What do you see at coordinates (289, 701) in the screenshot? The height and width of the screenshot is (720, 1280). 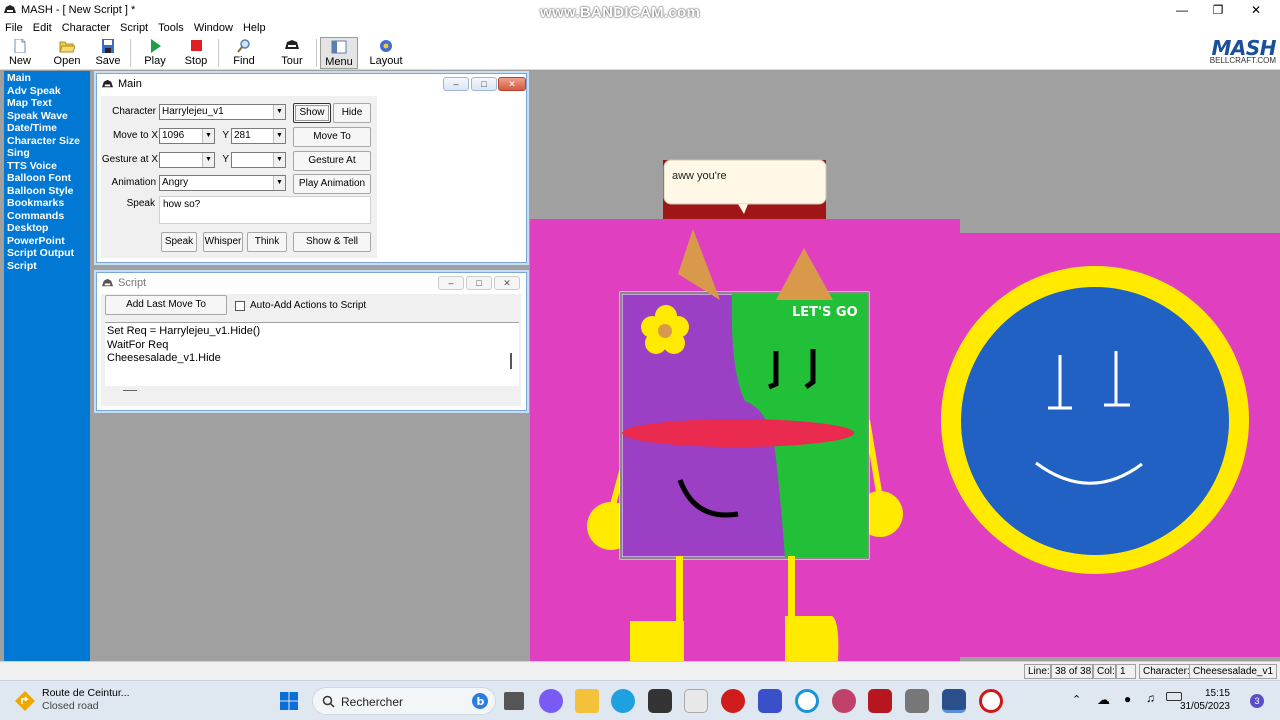 I see `windows-start-icon` at bounding box center [289, 701].